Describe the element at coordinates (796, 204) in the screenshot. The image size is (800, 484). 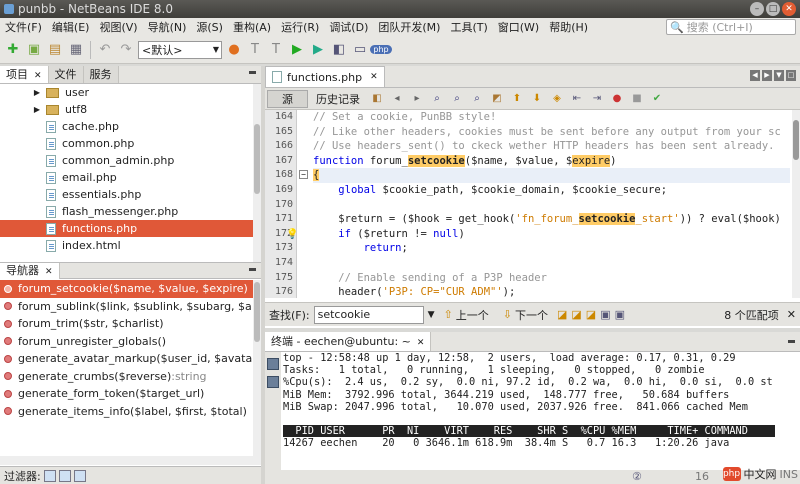
I see `editor-scrollbar` at that location.